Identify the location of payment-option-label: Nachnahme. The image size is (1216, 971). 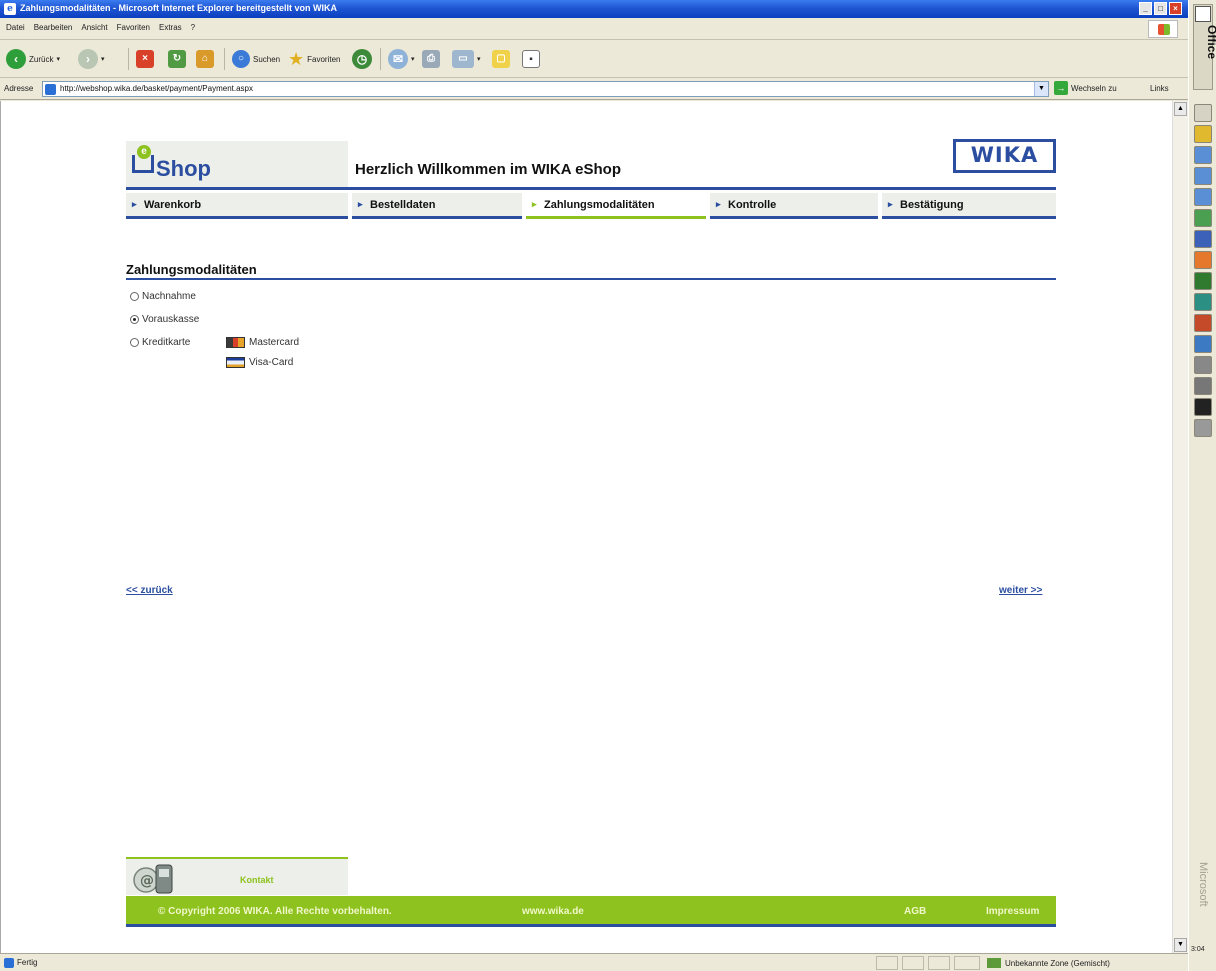
(169, 296).